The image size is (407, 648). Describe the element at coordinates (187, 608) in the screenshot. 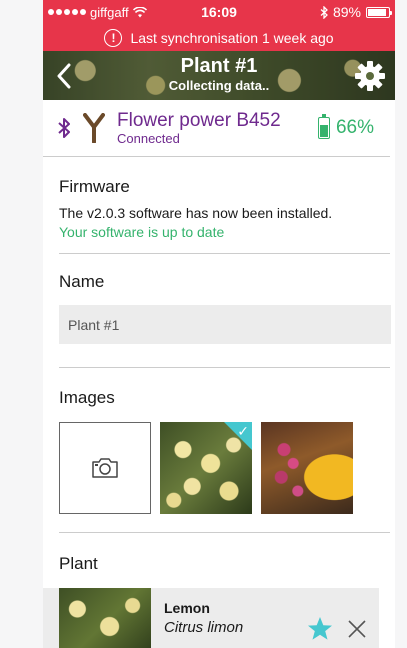

I see `plant-common-name: Lemon` at that location.